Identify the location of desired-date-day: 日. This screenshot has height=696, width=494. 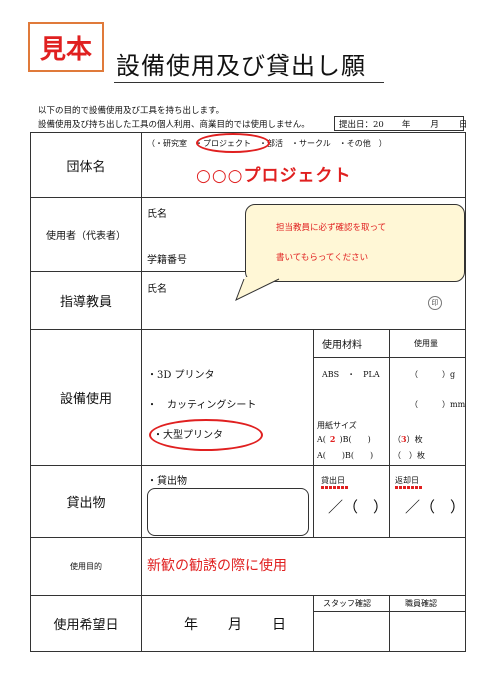
(279, 624).